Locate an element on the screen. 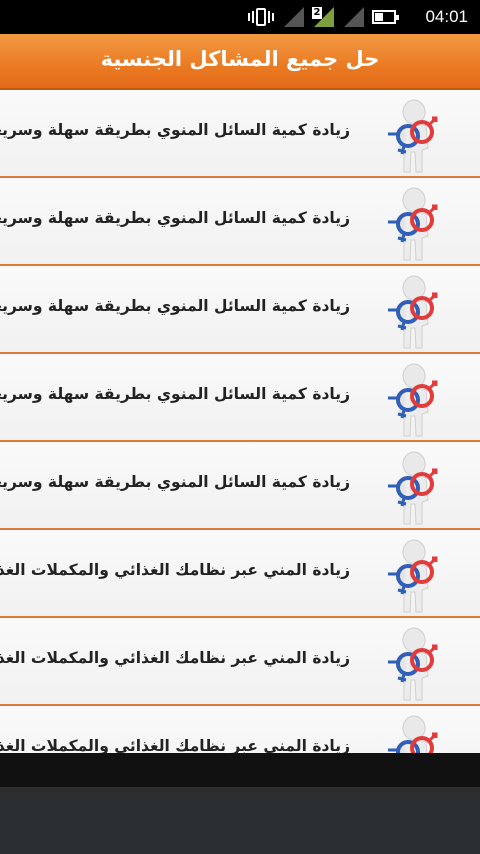  signal-icon is located at coordinates (293, 17).